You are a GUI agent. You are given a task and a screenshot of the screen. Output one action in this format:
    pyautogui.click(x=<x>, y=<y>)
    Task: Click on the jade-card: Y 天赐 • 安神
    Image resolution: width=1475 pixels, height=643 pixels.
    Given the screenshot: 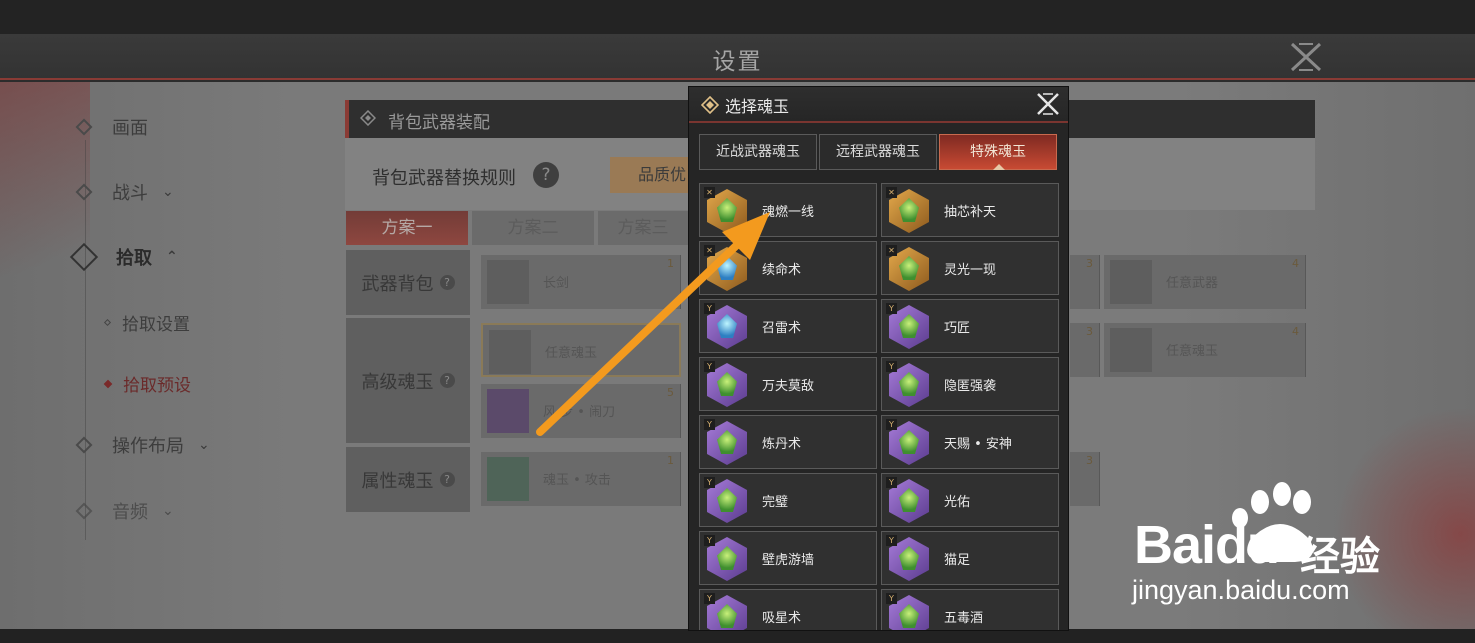 What is the action you would take?
    pyautogui.click(x=970, y=442)
    